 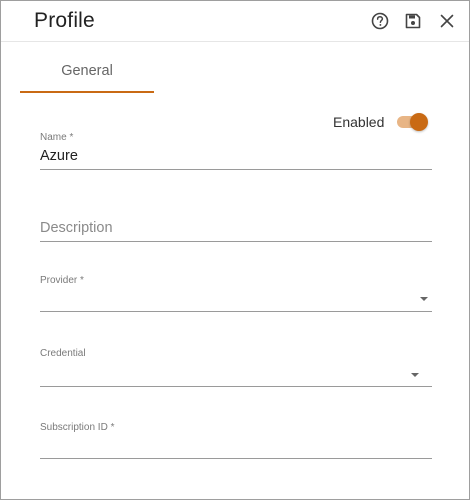 What do you see at coordinates (236, 440) in the screenshot?
I see `subscription-id-field: Subscription ID *` at bounding box center [236, 440].